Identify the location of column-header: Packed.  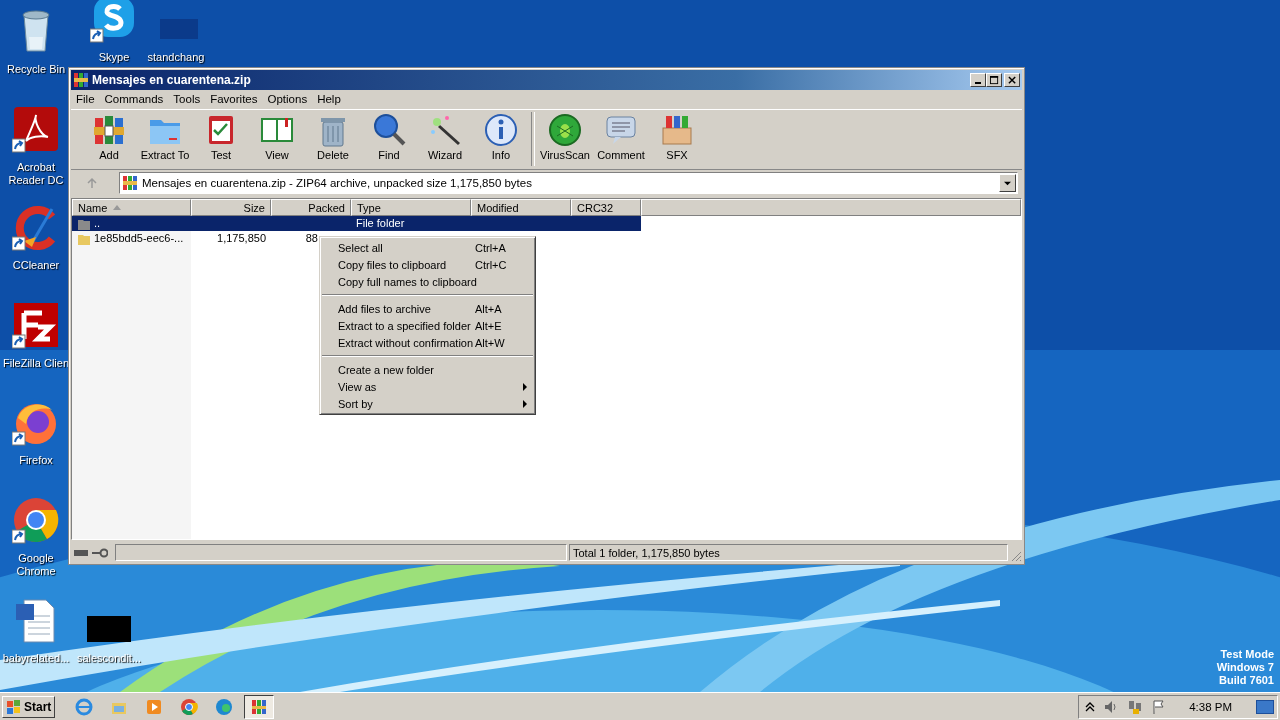
(311, 207).